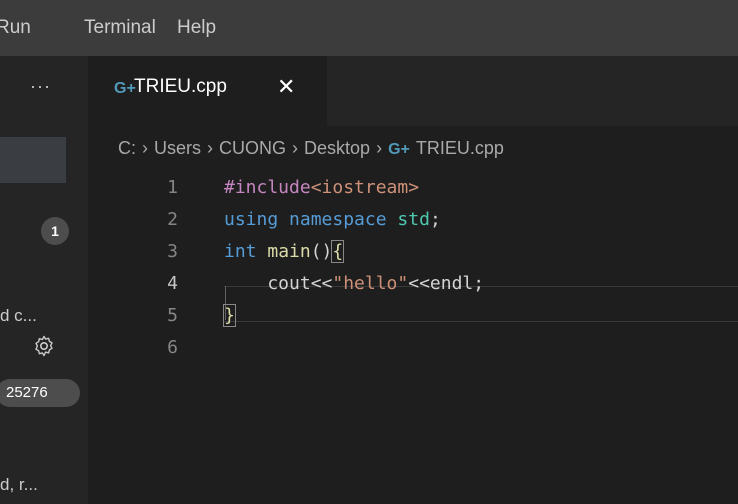 This screenshot has height=504, width=738. I want to click on close-icon: ✕, so click(286, 87).